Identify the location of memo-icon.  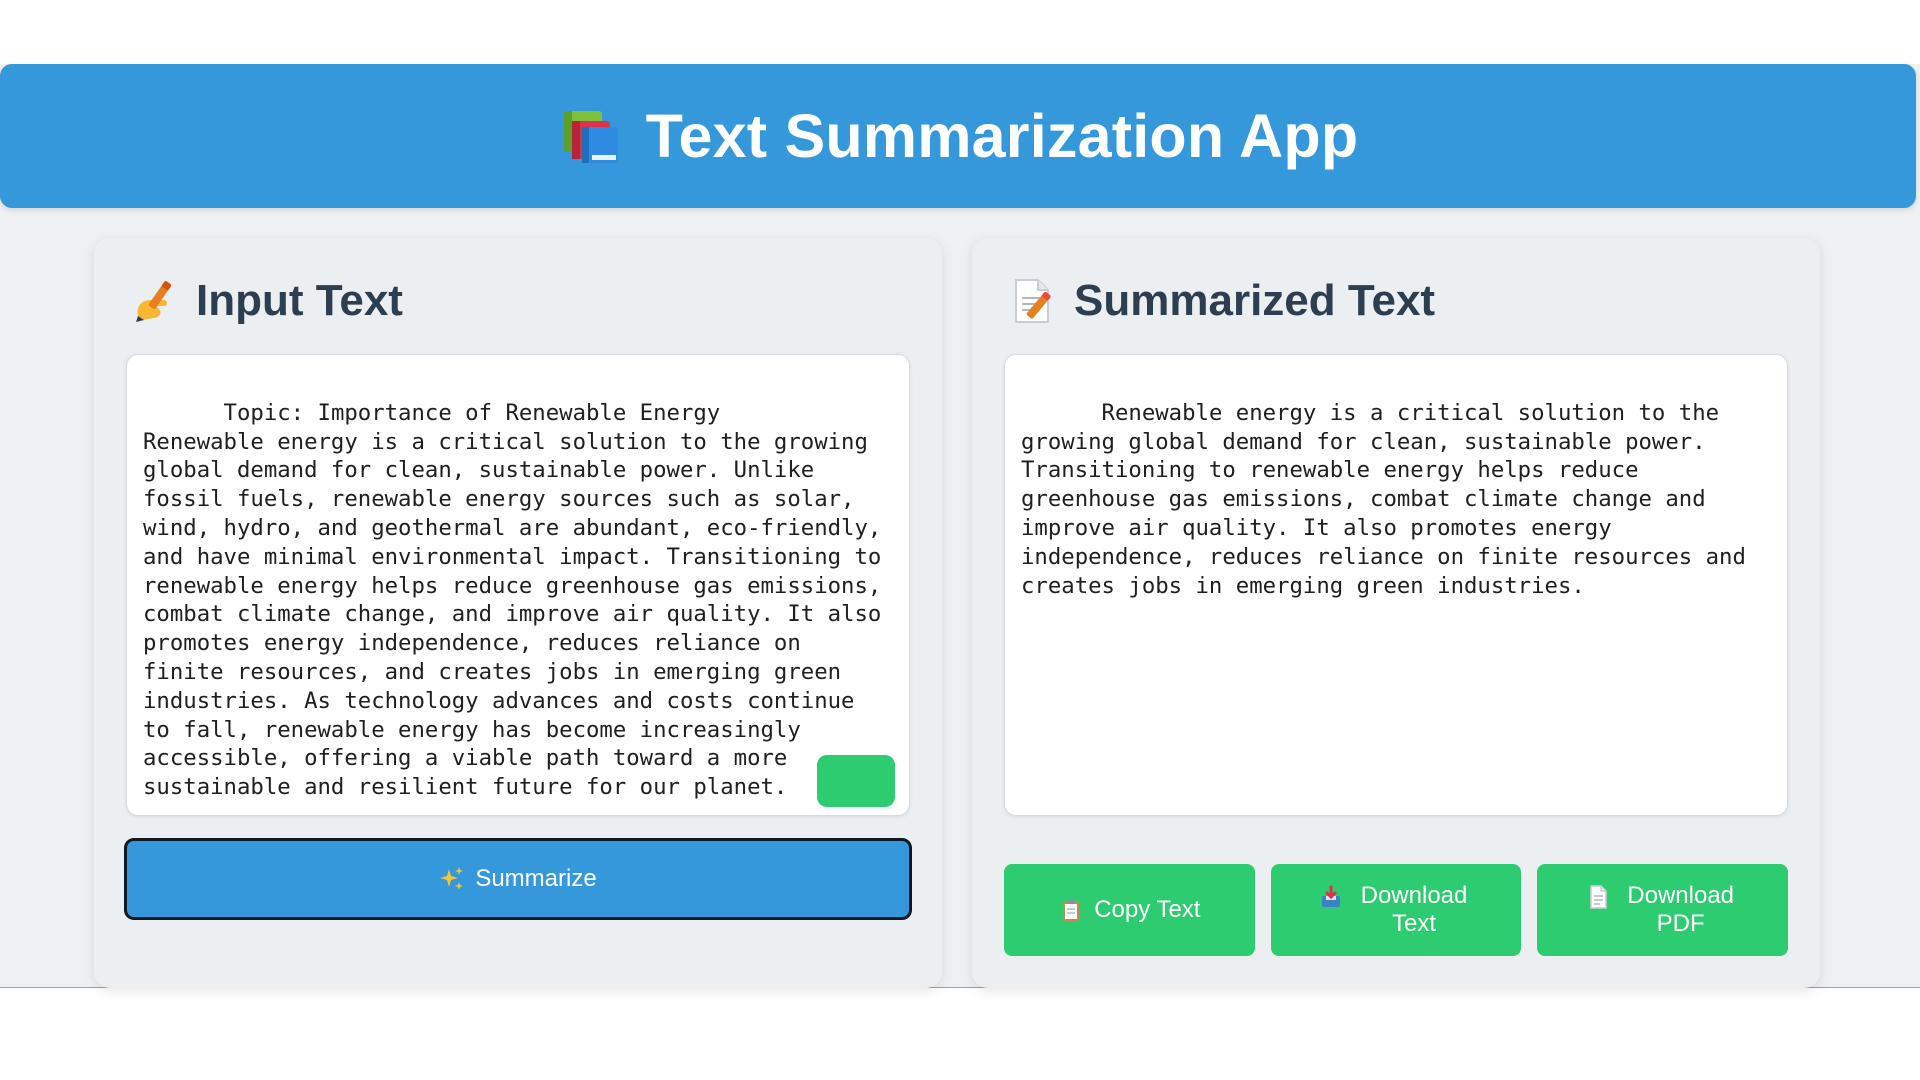
(1033, 301).